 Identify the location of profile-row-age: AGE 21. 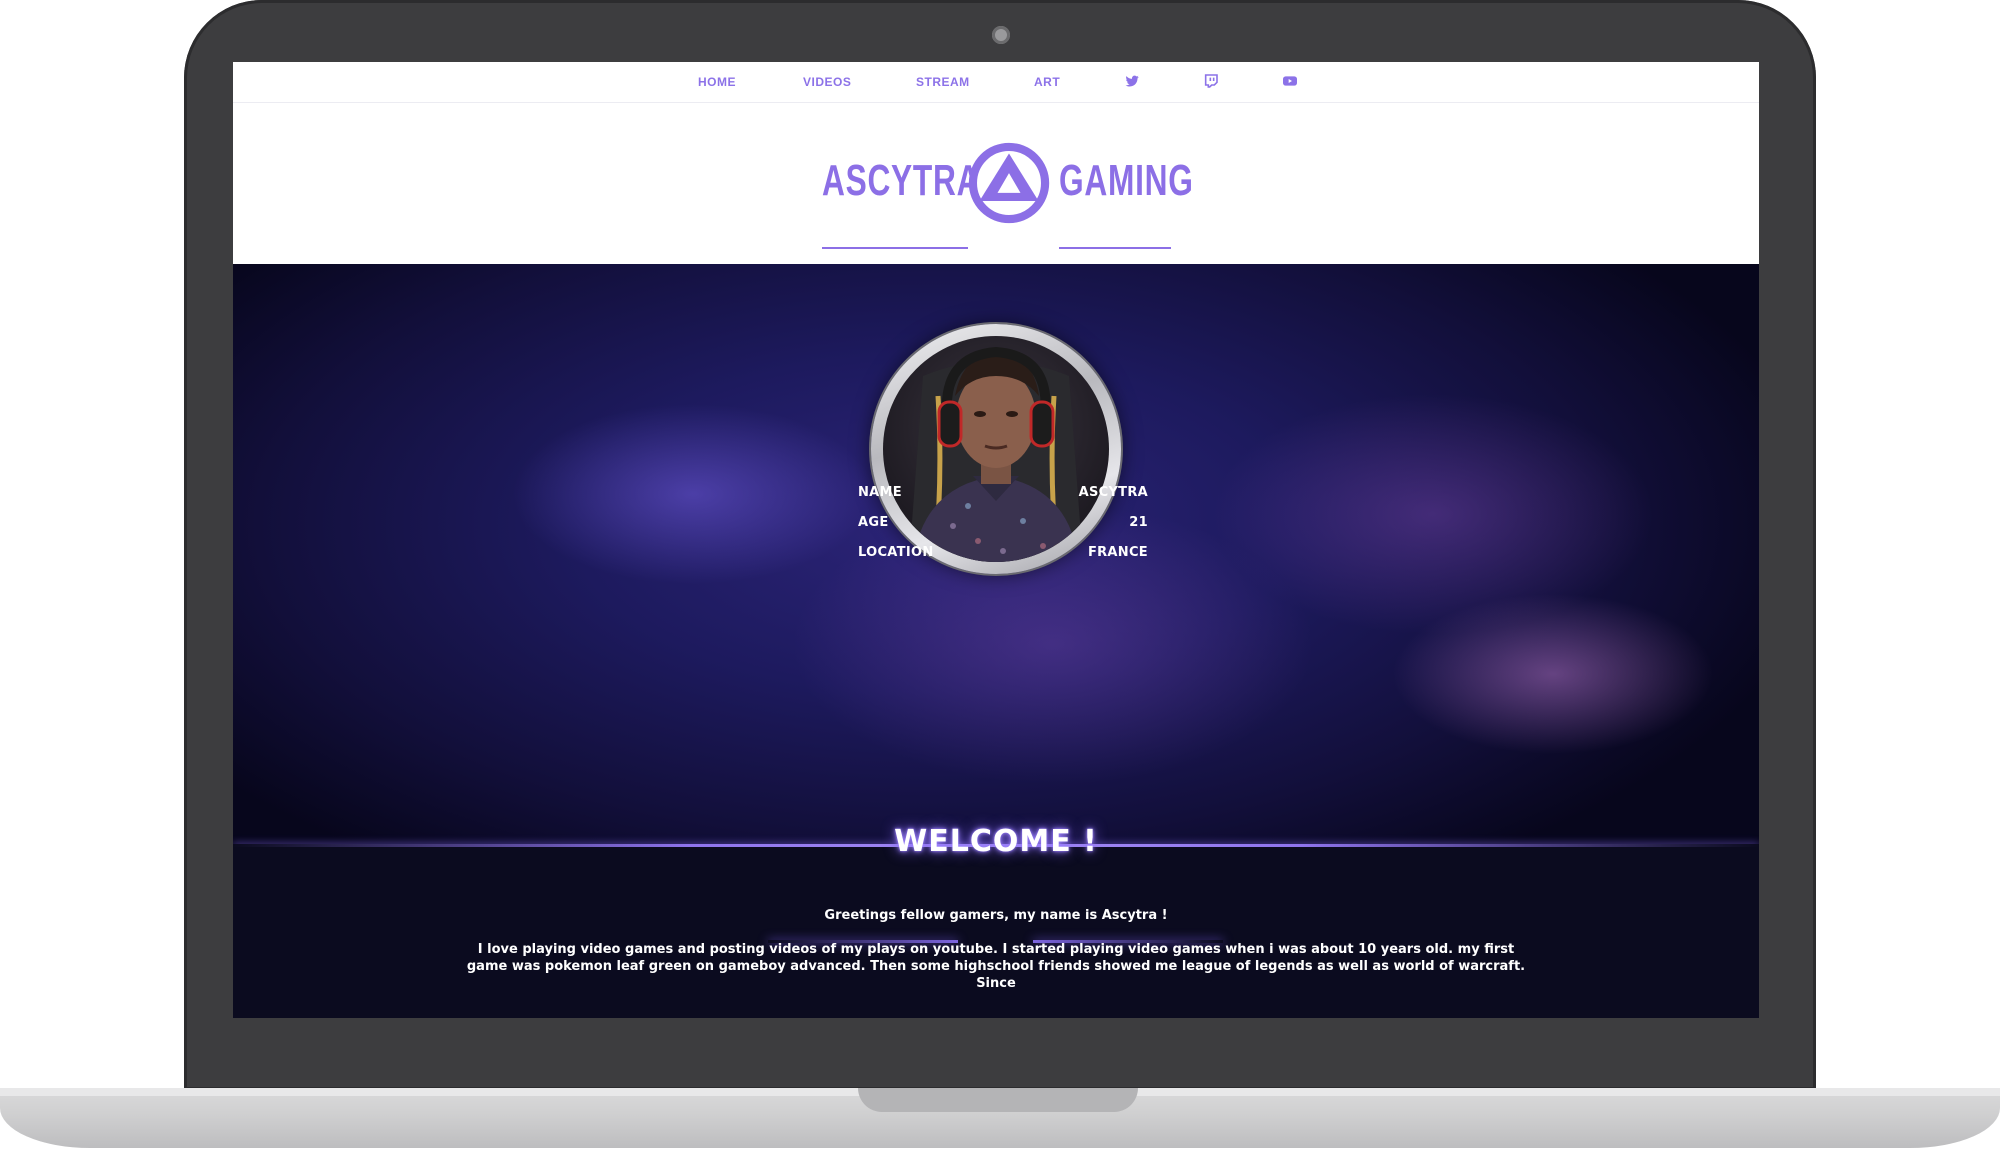
(1003, 525).